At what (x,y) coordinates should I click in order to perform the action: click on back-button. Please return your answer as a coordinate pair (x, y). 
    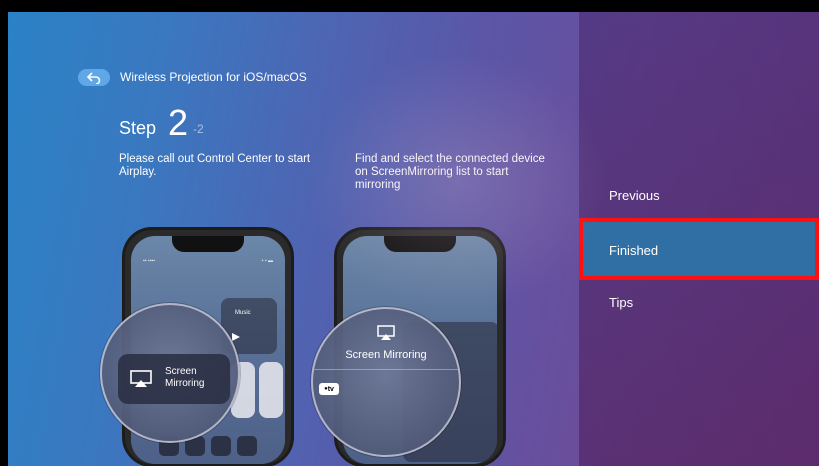
    Looking at the image, I should click on (94, 77).